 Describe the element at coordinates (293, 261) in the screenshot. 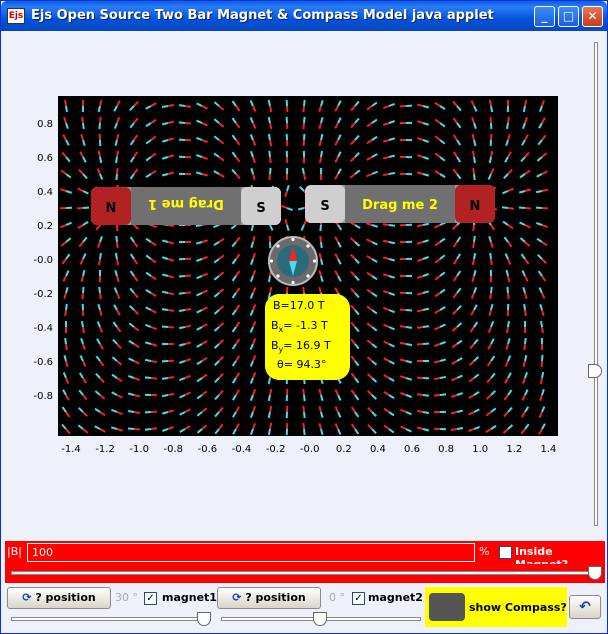

I see `compass` at that location.